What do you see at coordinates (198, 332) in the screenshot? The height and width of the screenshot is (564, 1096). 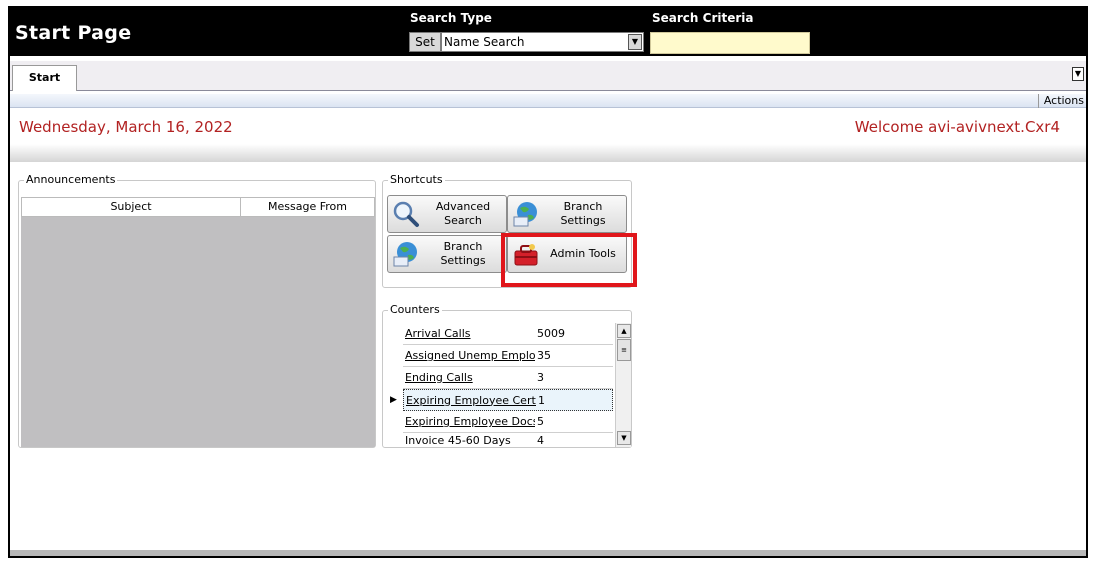 I see `announcements-list` at bounding box center [198, 332].